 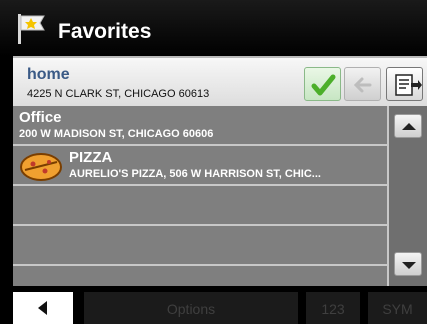 I want to click on numeric-keyboard-button: 123, so click(x=333, y=308).